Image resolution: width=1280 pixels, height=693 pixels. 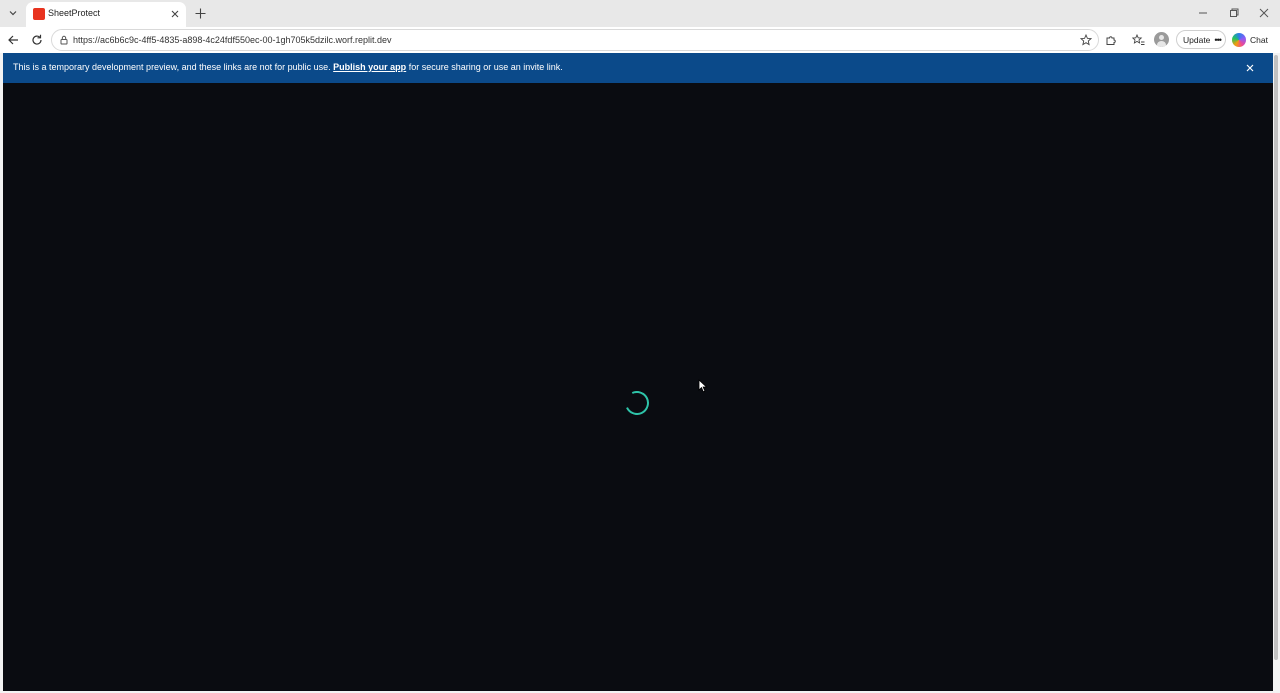 I want to click on favorites-button, so click(x=1138, y=40).